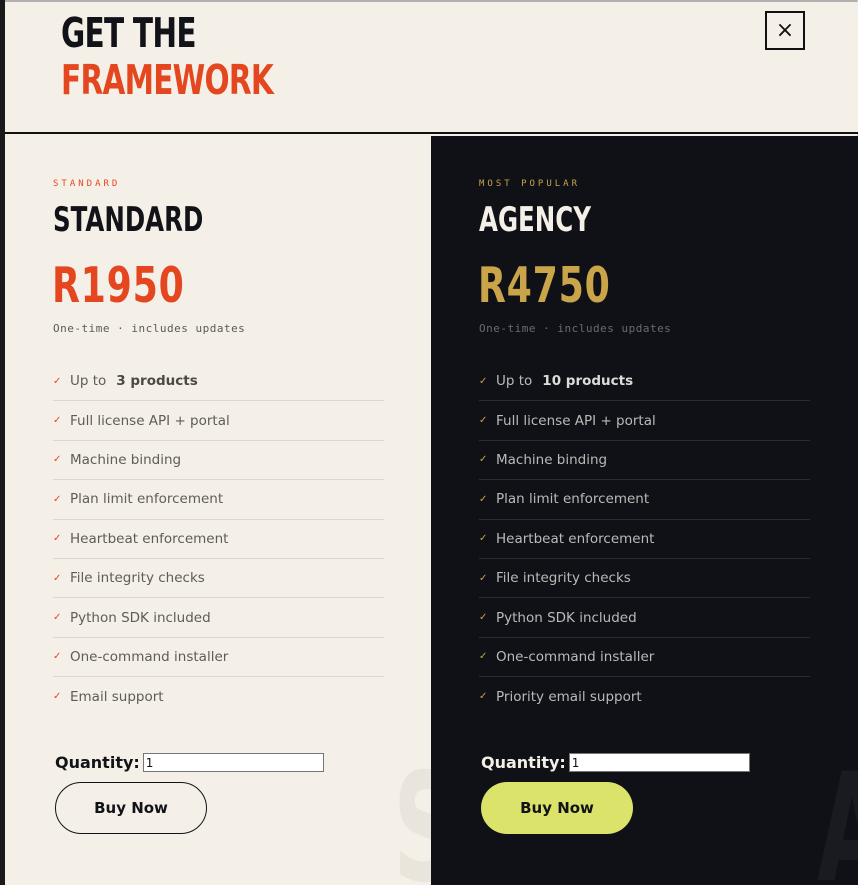 This screenshot has width=858, height=885. I want to click on plan-eyebrow: STANDARD, so click(87, 184).